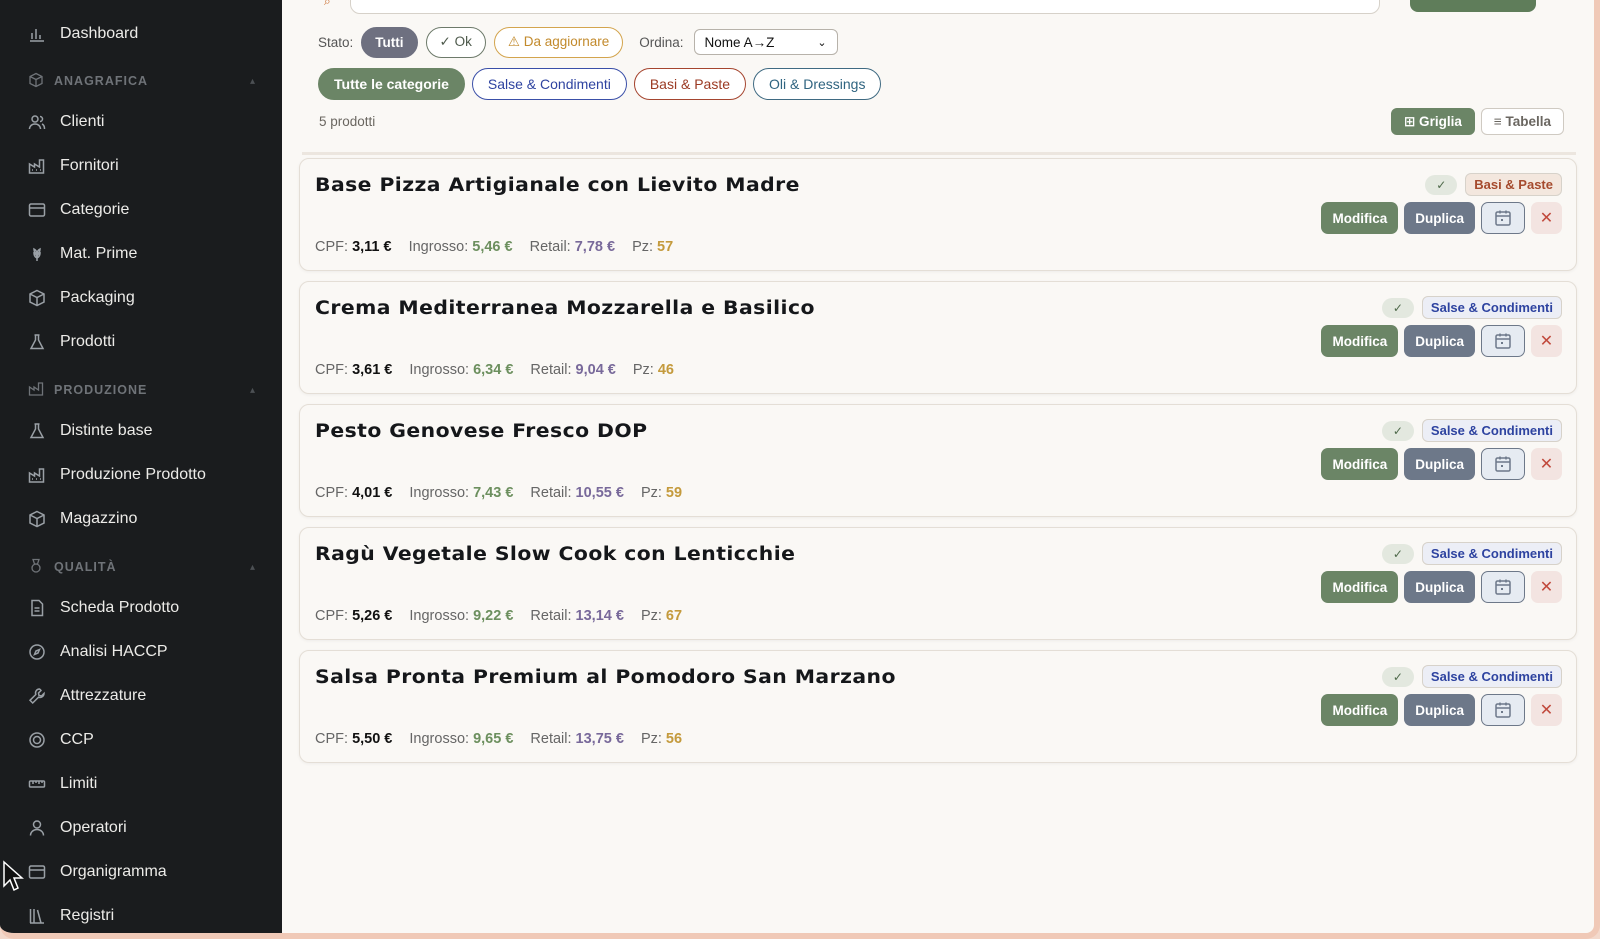 This screenshot has width=1600, height=939. Describe the element at coordinates (143, 872) in the screenshot. I see `sidebar-item-organigramma: Organigramma` at that location.